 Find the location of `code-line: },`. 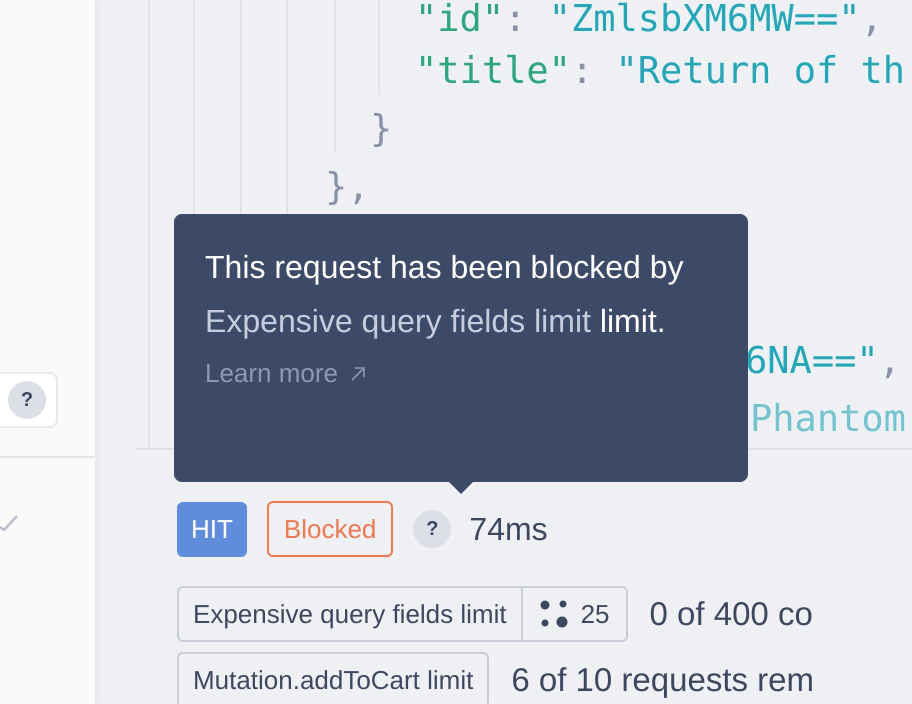

code-line: }, is located at coordinates (347, 186).